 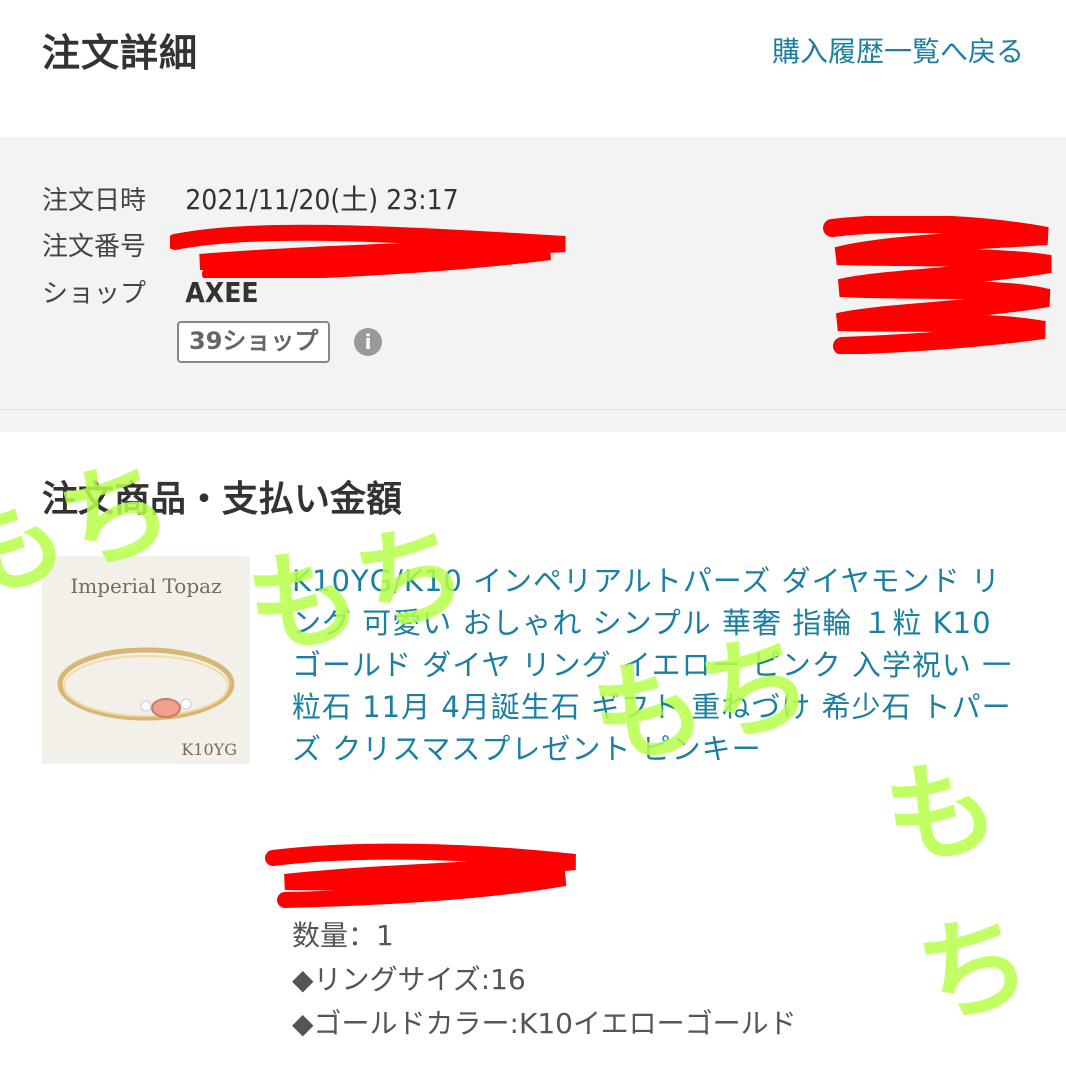 I want to click on page-header: 注文詳細 購入履歴一覧へ戻る, so click(x=533, y=67).